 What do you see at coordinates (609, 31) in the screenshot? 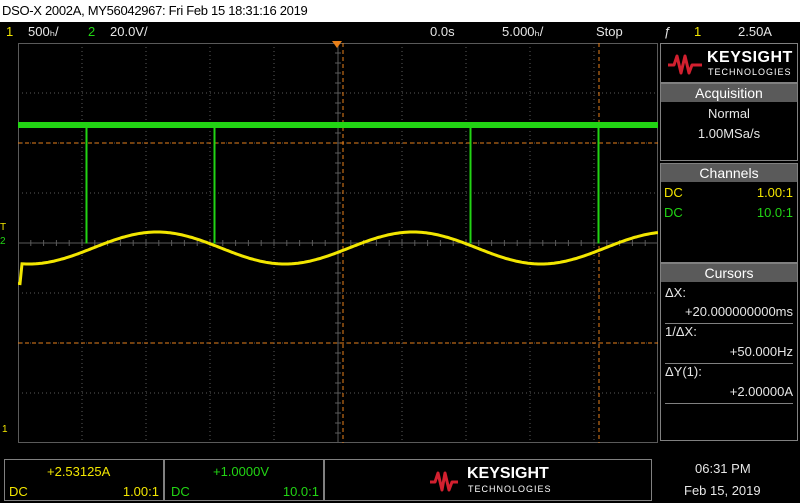
I see `run-state: Stop` at bounding box center [609, 31].